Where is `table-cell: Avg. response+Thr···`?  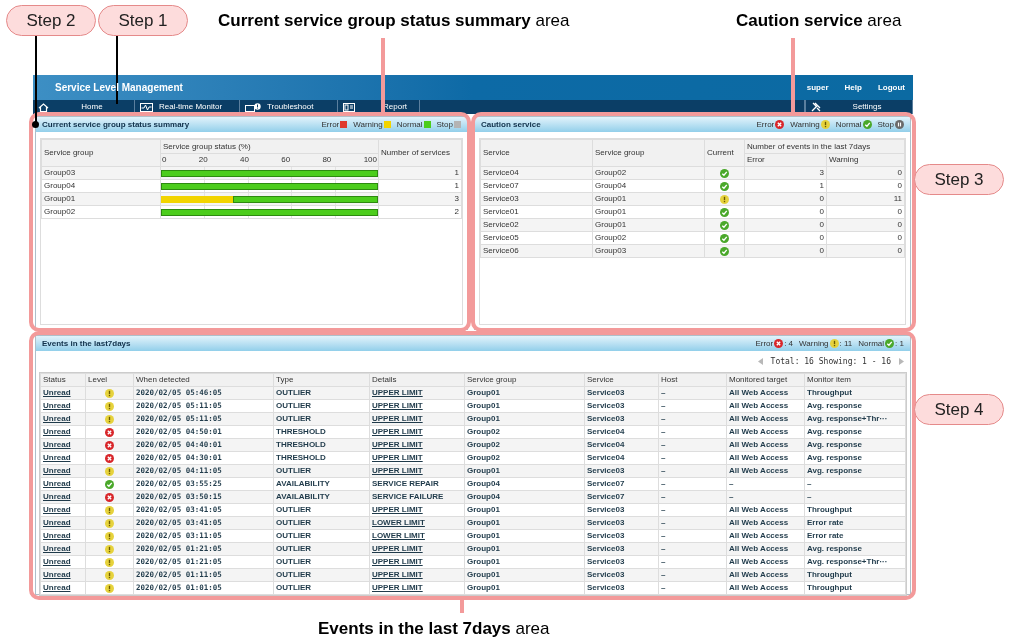
table-cell: Avg. response+Thr··· is located at coordinates (855, 562).